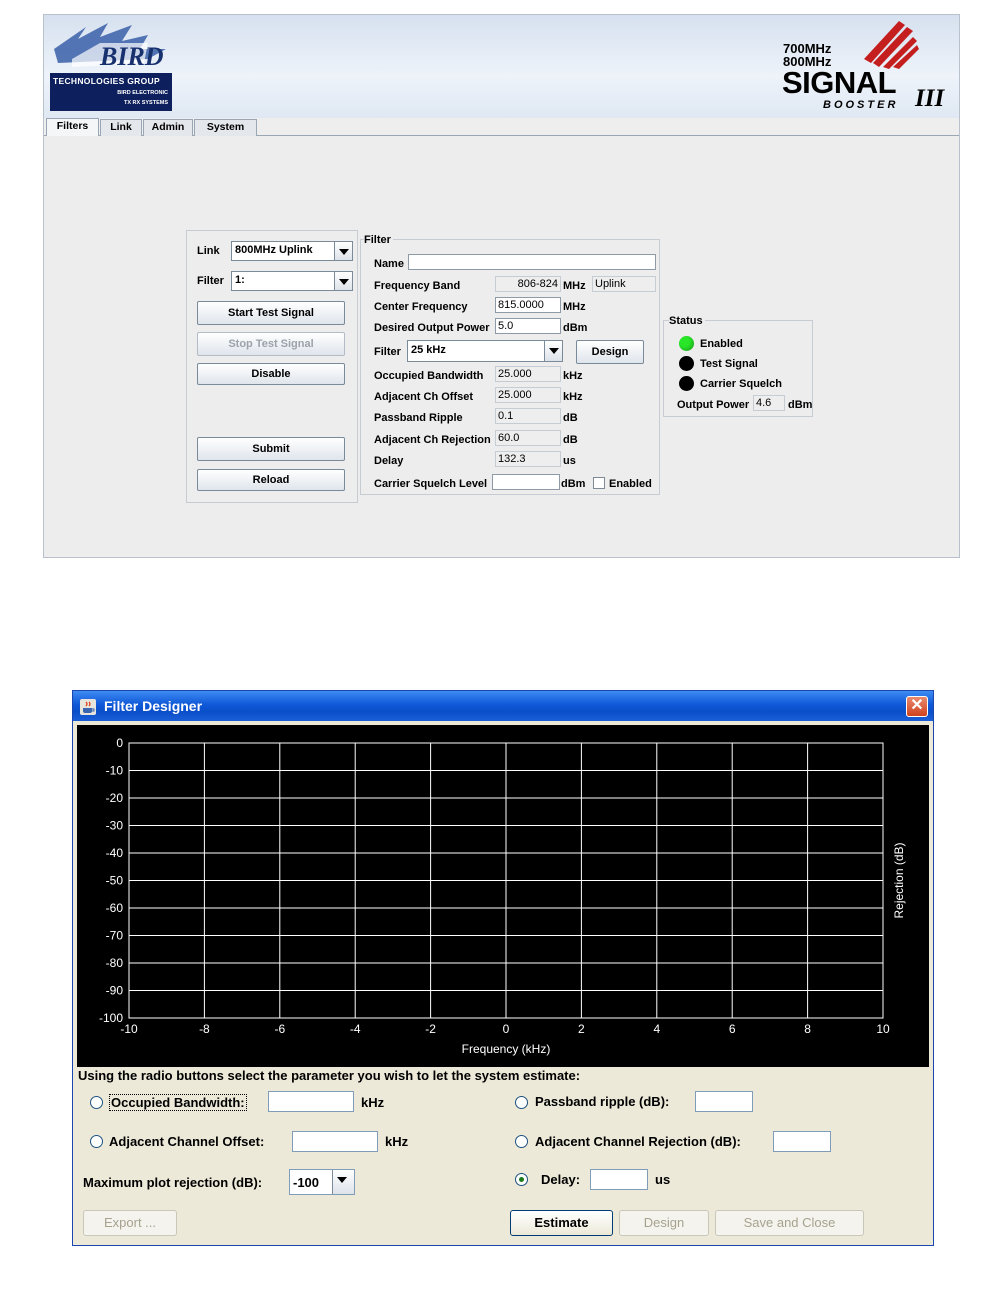  I want to click on filter-select-value: 1:, so click(240, 280).